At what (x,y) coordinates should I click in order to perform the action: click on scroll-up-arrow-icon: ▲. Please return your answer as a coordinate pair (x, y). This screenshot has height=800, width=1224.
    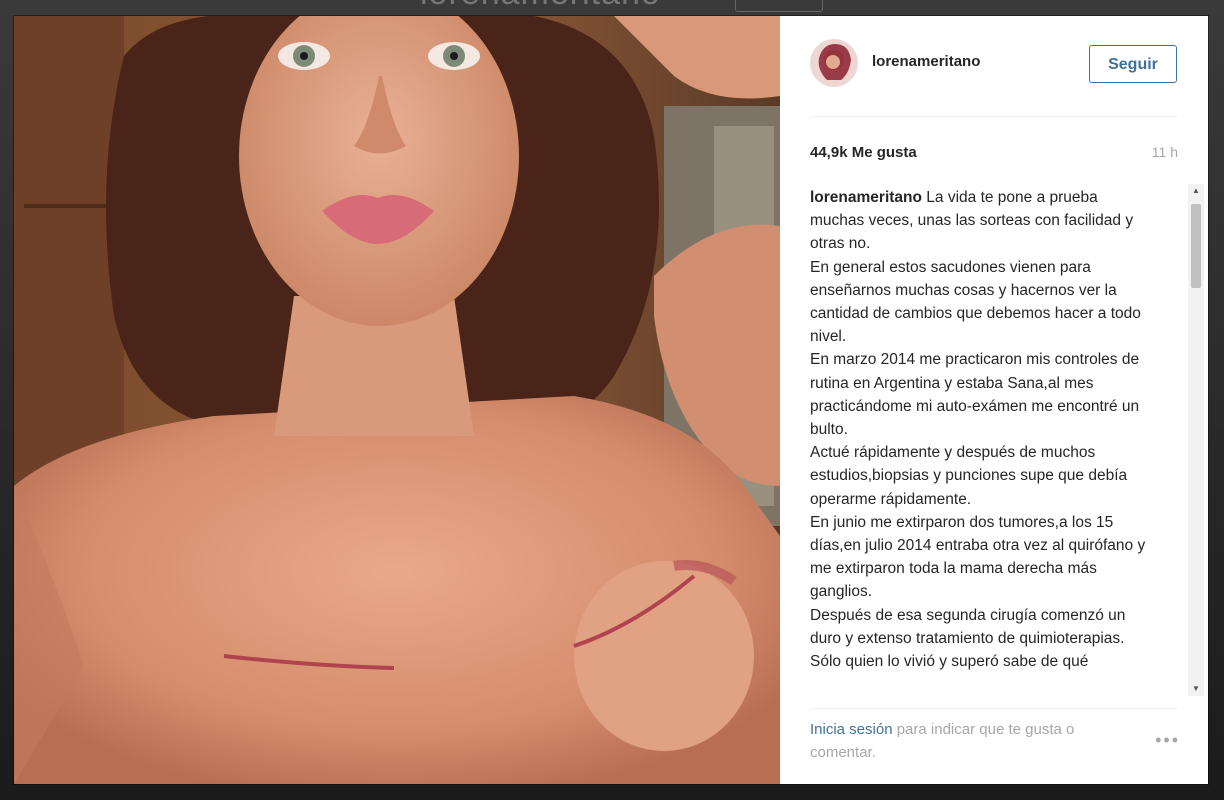
    Looking at the image, I should click on (1196, 191).